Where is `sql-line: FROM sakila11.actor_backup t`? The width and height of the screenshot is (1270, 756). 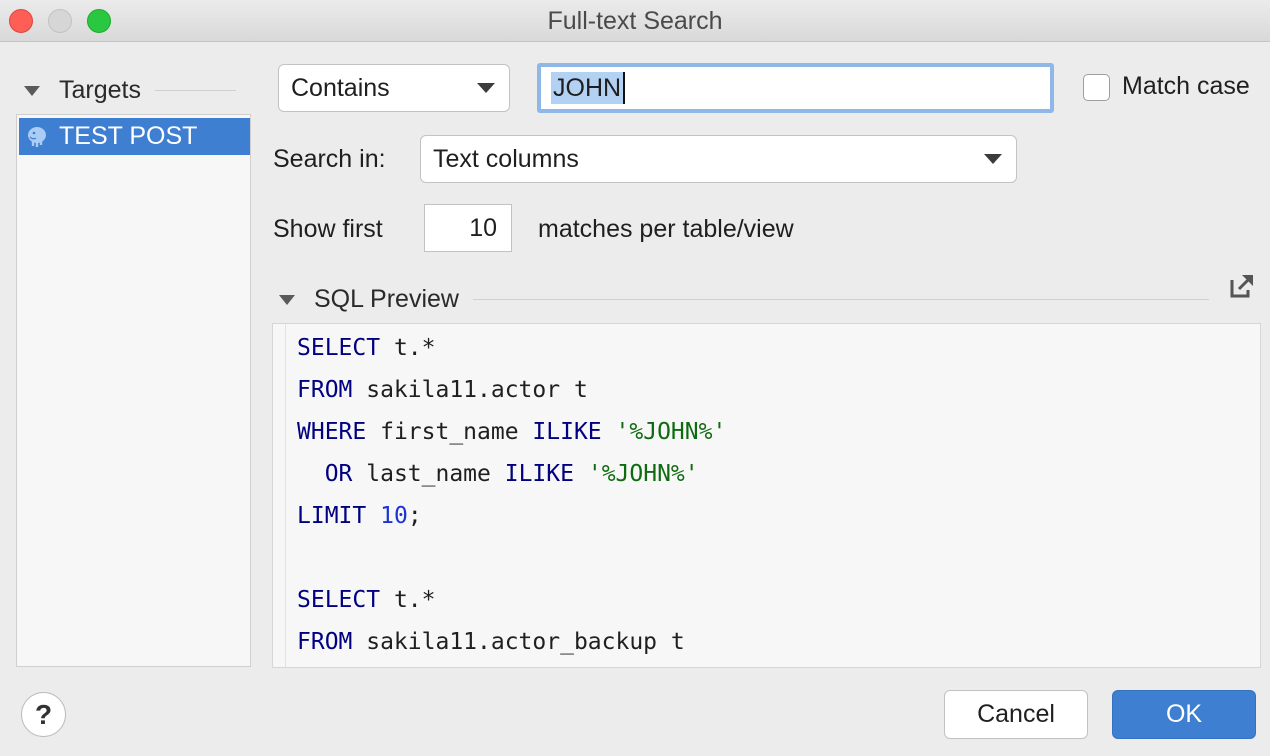
sql-line: FROM sakila11.actor_backup t is located at coordinates (491, 642).